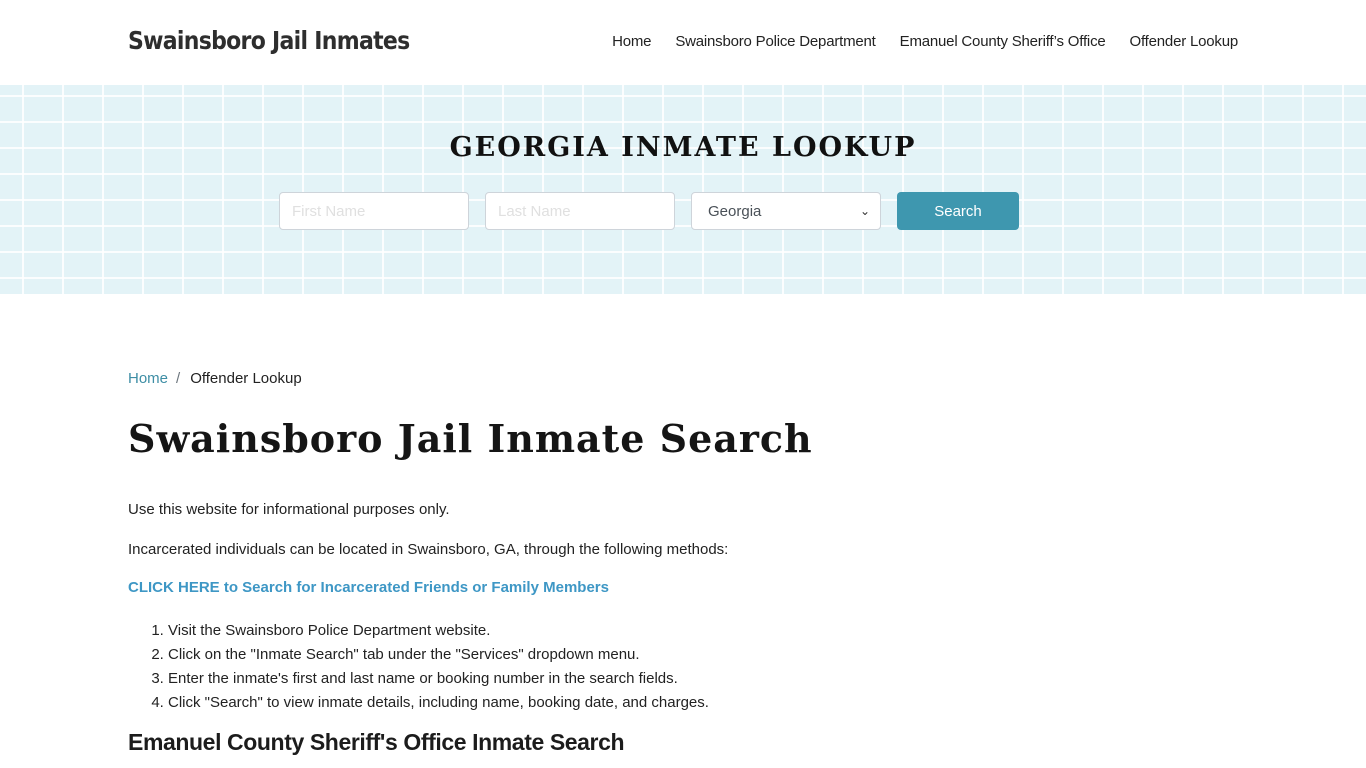 The image size is (1366, 768). Describe the element at coordinates (683, 147) in the screenshot. I see `hero-title: GEORGIA INMATE LOOKUP` at that location.